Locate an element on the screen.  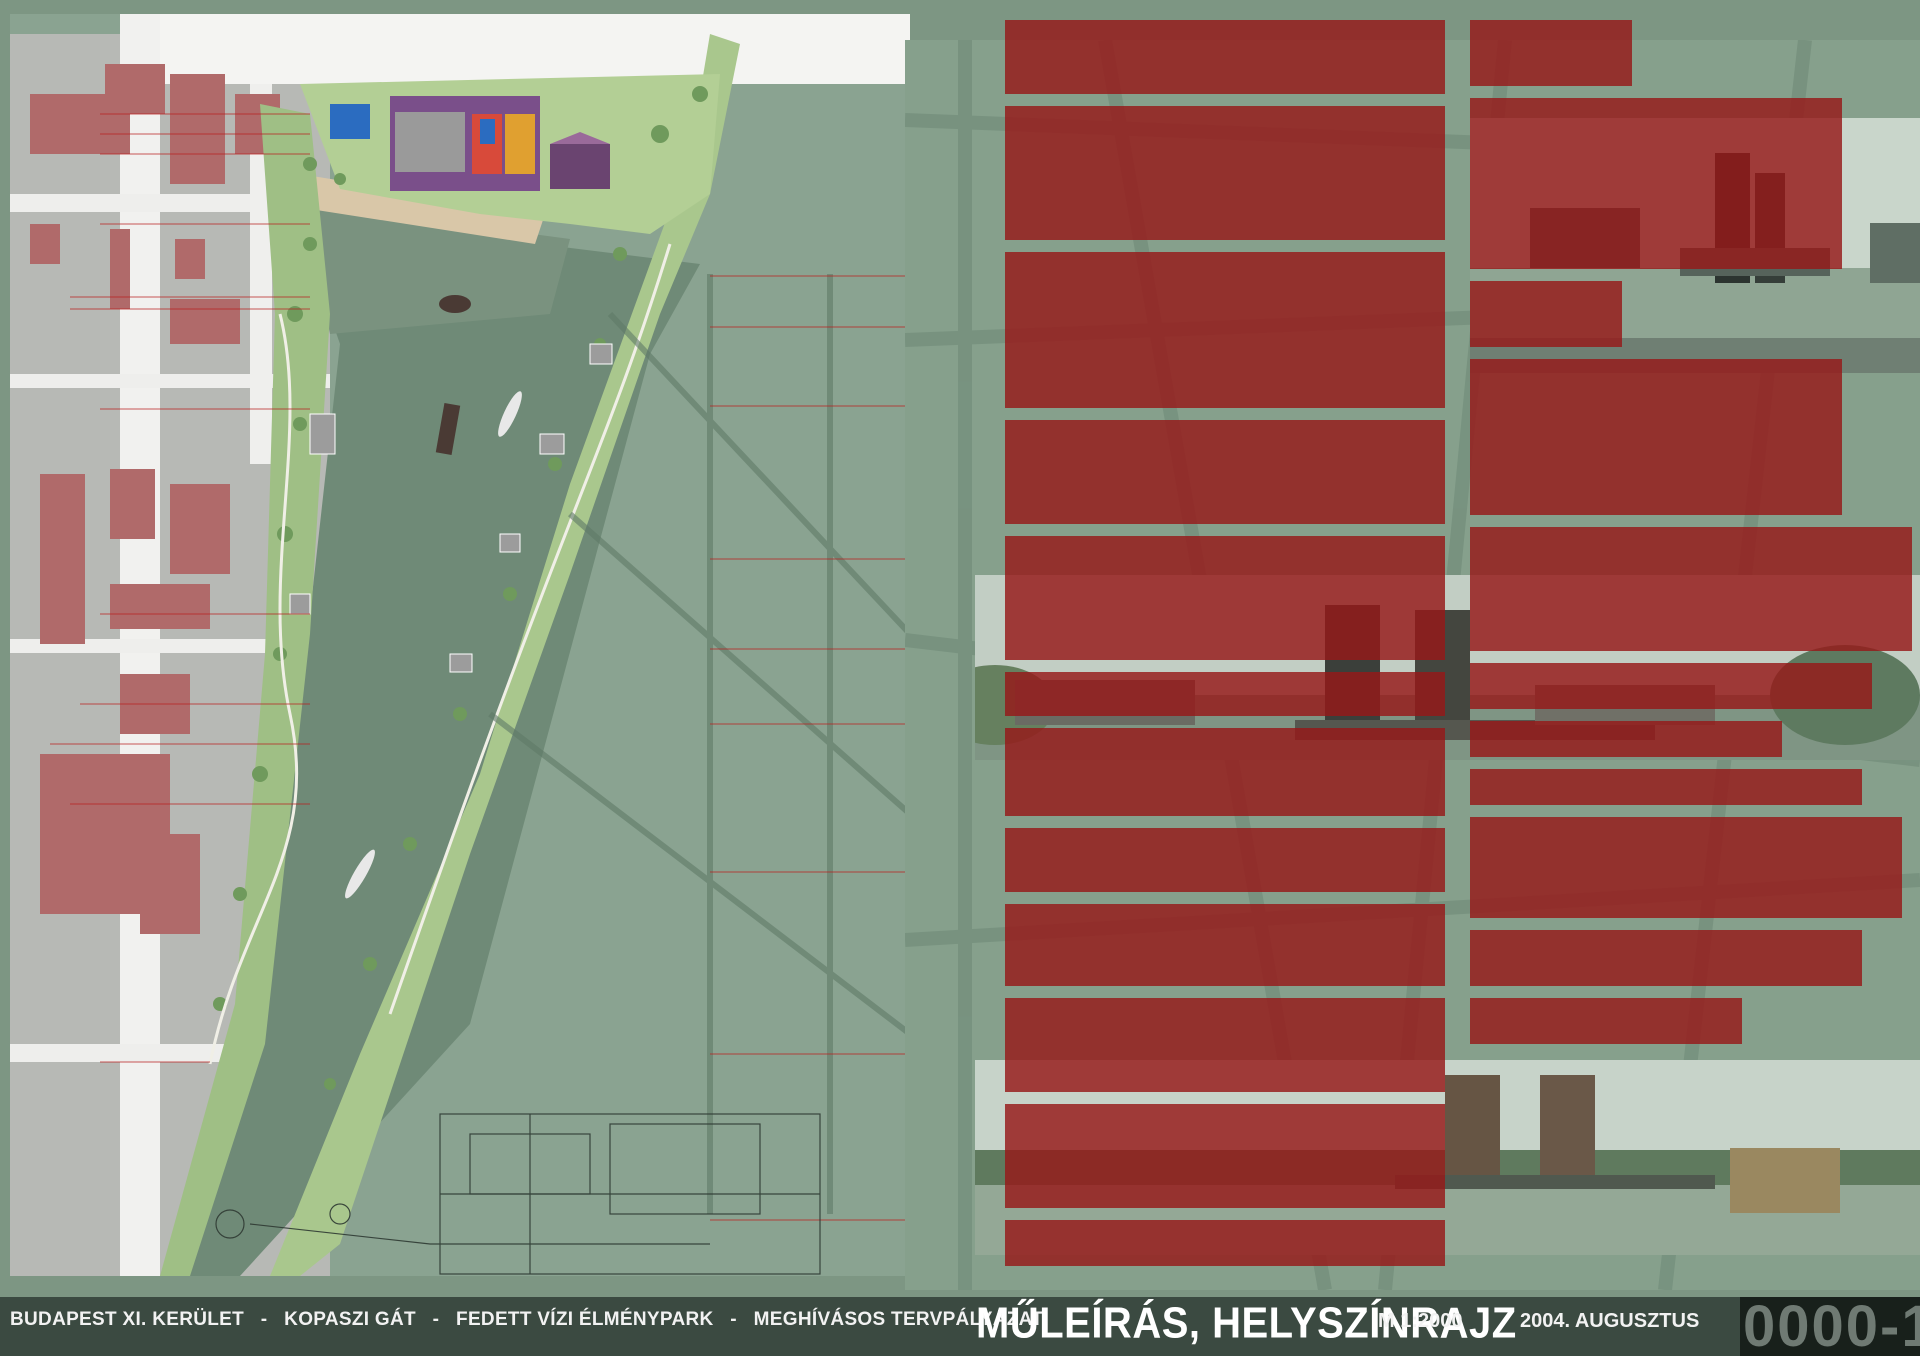
sheet-code-box: 0000-1 is located at coordinates (1830, 1326).